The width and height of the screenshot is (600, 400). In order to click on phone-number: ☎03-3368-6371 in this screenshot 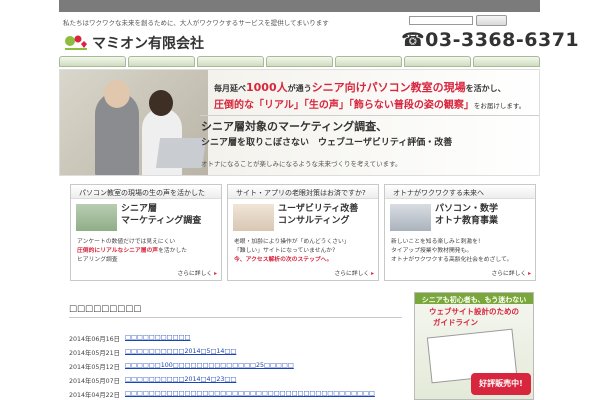, I will do `click(490, 40)`.